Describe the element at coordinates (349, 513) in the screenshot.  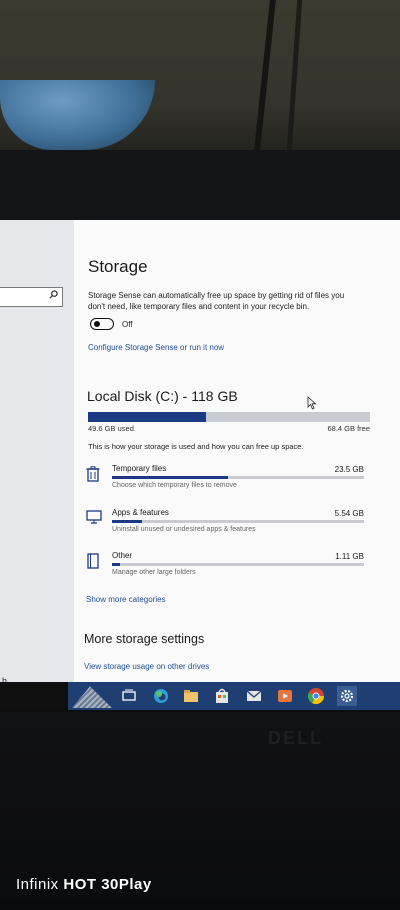
I see `category-size: 5.54 GB` at that location.